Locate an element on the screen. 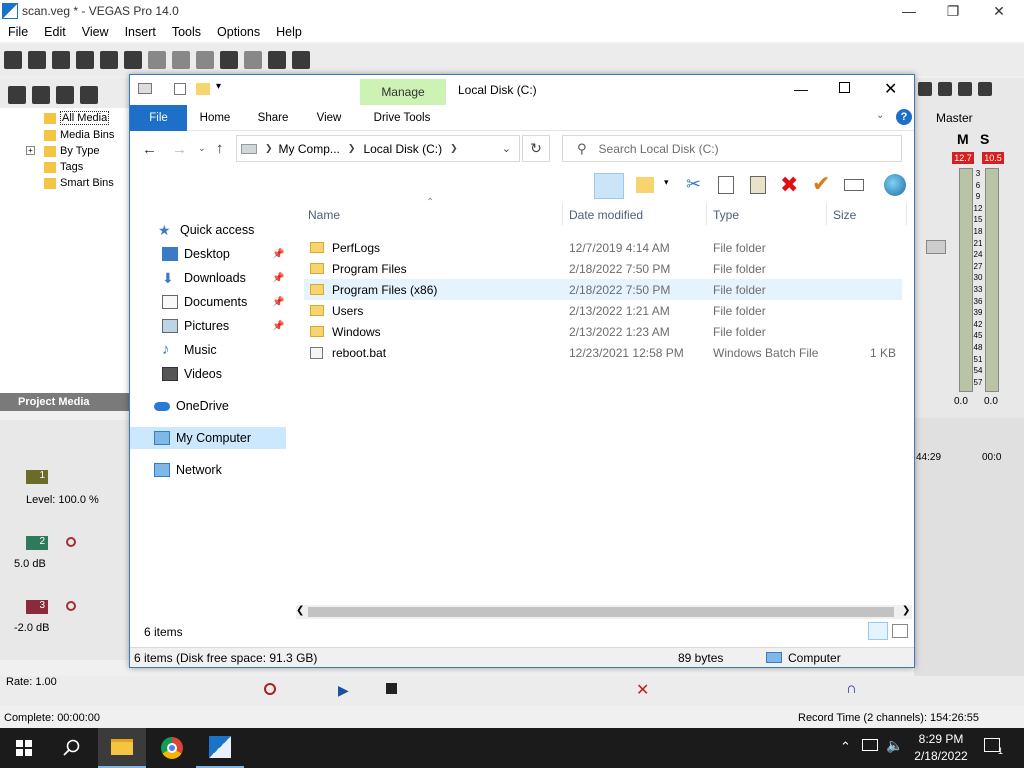  play-icon: ▶ is located at coordinates (343, 690).